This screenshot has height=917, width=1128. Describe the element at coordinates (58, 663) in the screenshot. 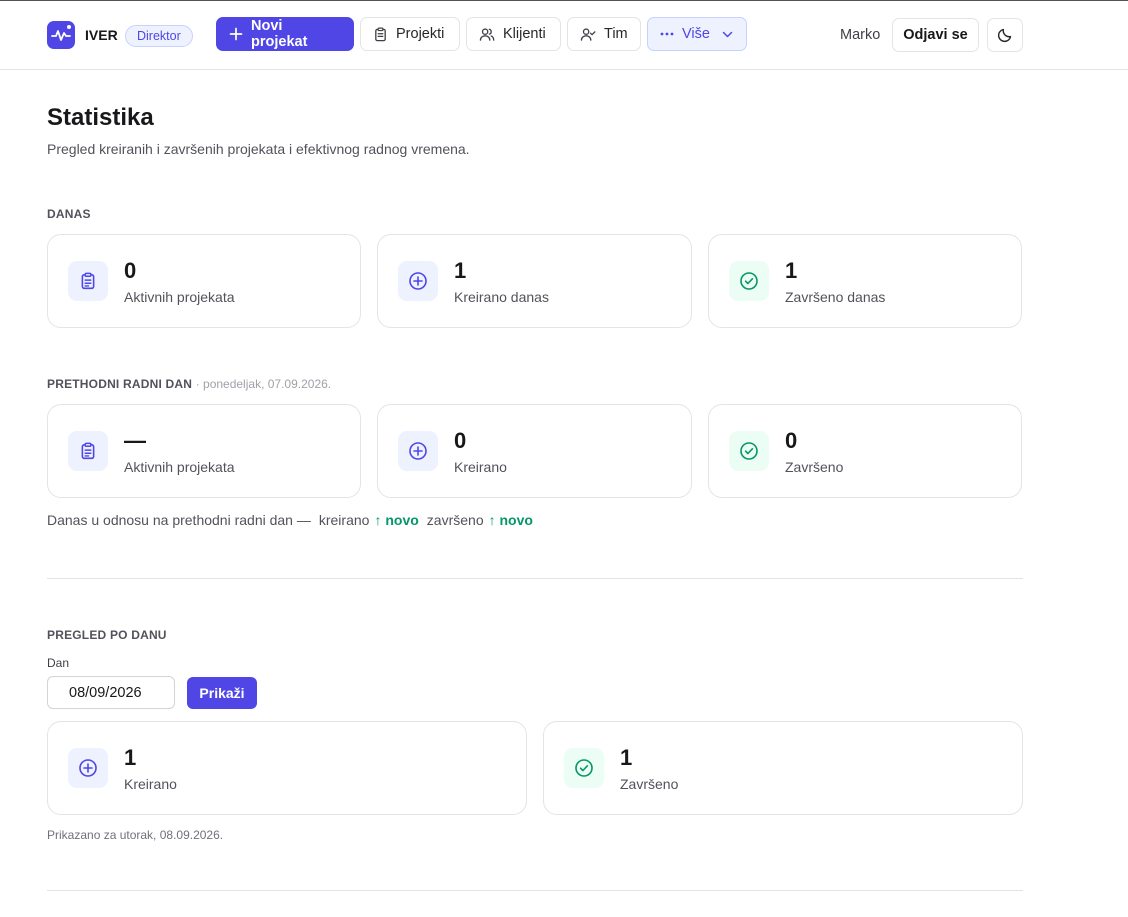

I see `day-field-label: Dan` at that location.